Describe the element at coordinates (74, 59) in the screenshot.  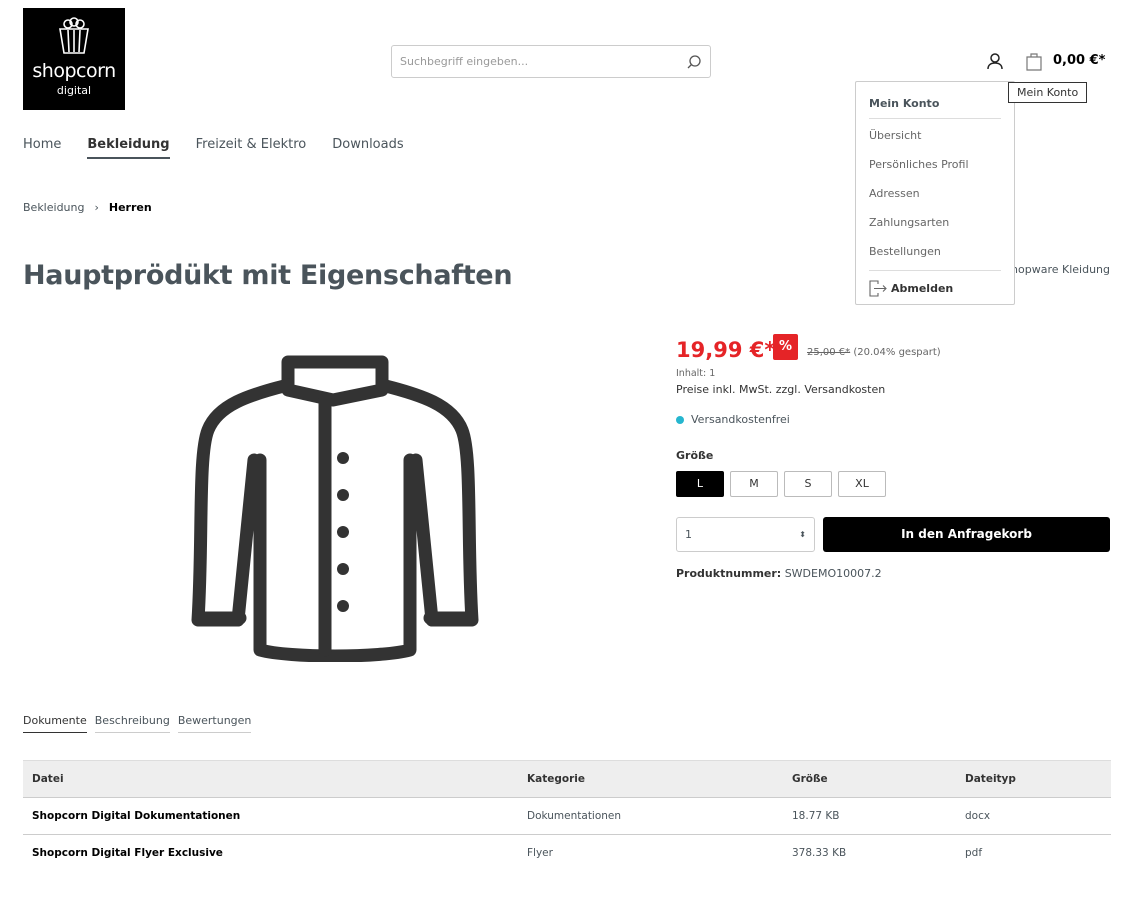
I see `logo: shopcorn digital` at that location.